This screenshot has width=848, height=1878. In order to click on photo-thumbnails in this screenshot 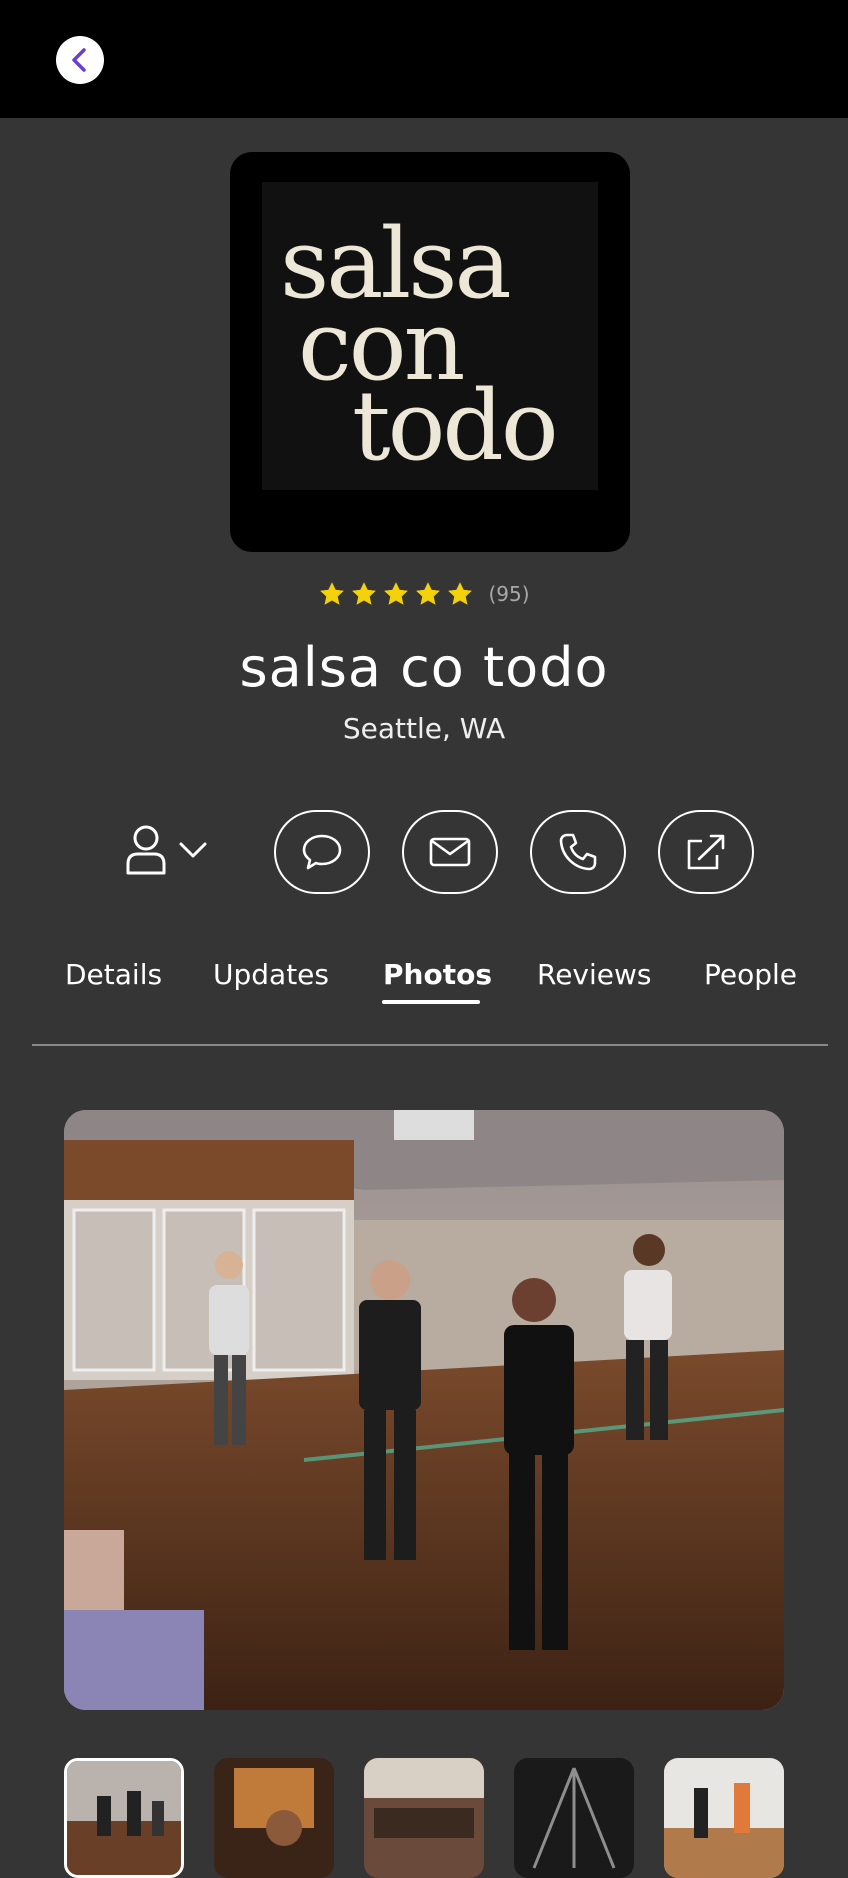, I will do `click(424, 1818)`.